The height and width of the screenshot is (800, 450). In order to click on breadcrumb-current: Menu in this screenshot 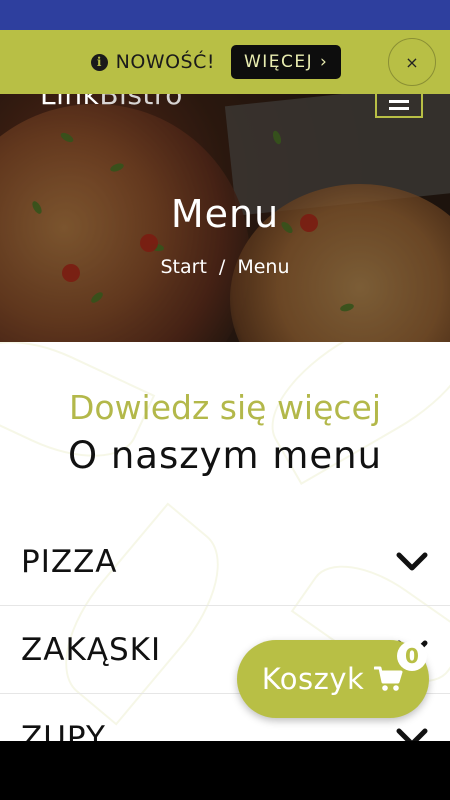, I will do `click(263, 267)`.